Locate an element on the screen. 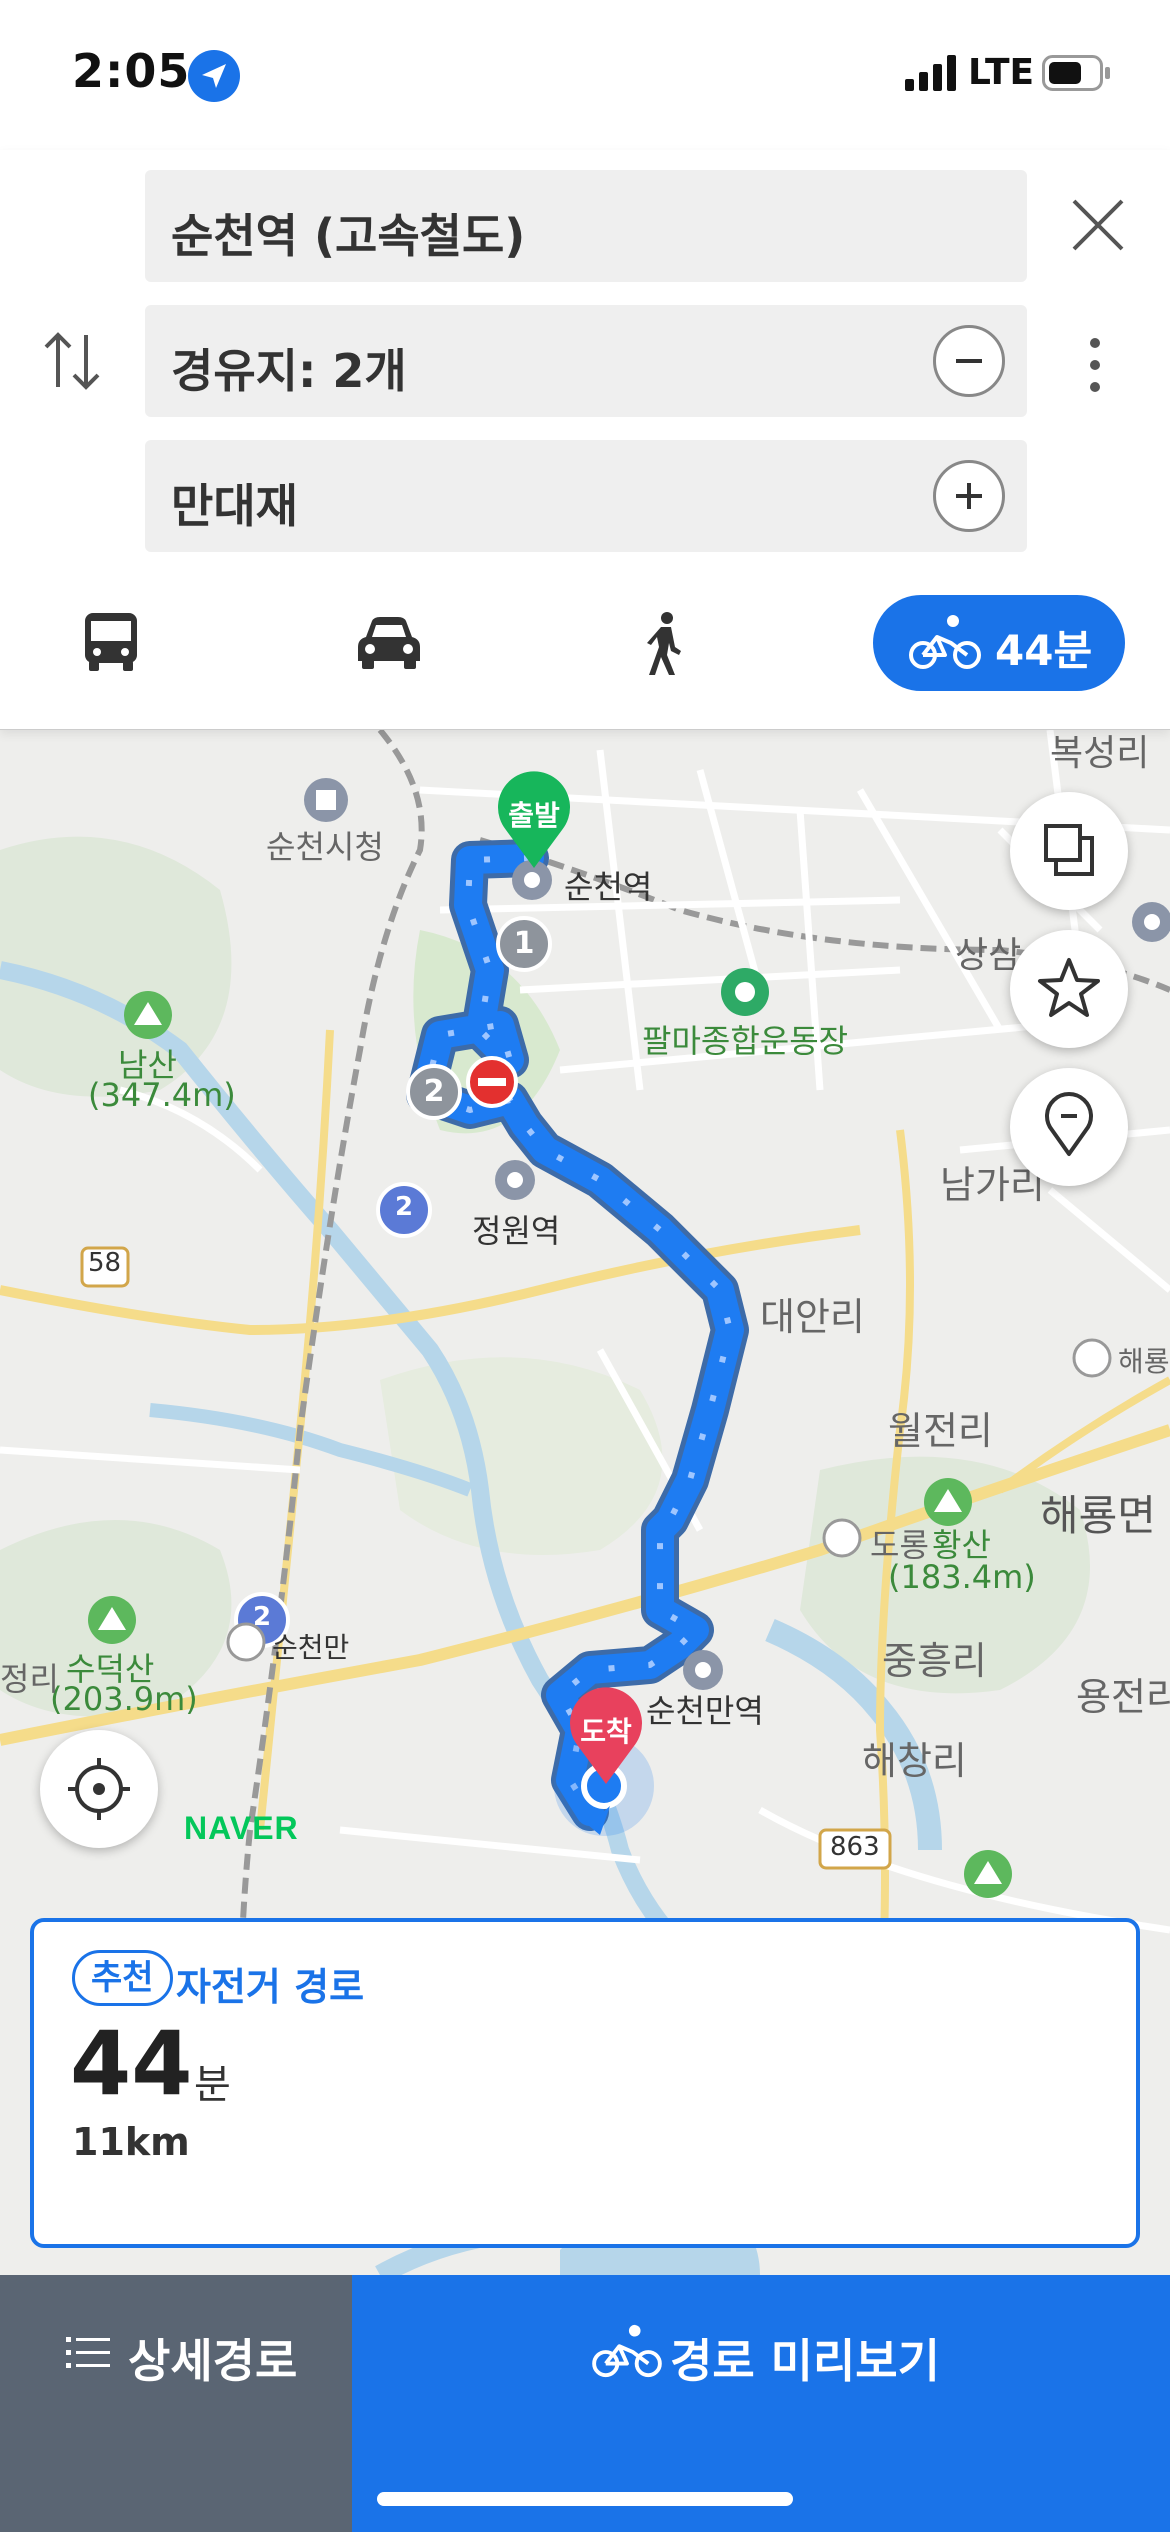 This screenshot has width=1170, height=2532. waypoint-1-marker: 1 is located at coordinates (524, 944).